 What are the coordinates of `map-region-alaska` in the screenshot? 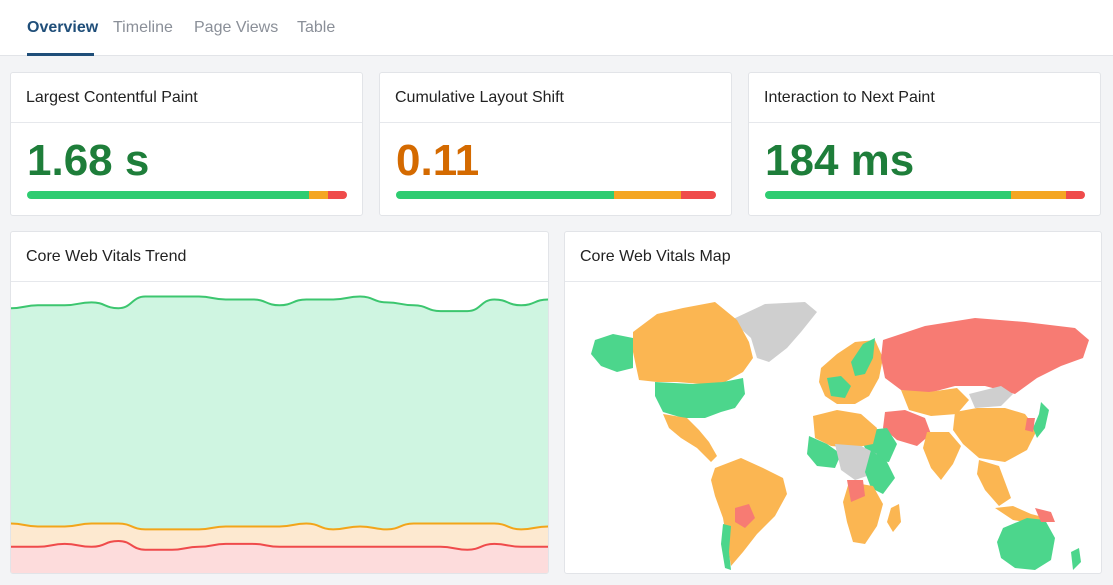 It's located at (612, 353).